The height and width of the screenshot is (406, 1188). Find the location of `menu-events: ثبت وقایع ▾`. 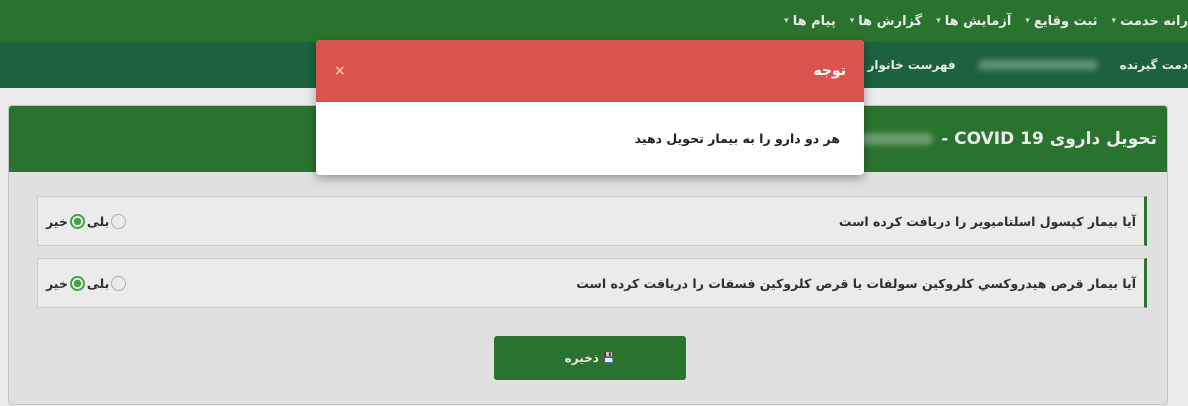

menu-events: ثبت وقایع ▾ is located at coordinates (1061, 21).